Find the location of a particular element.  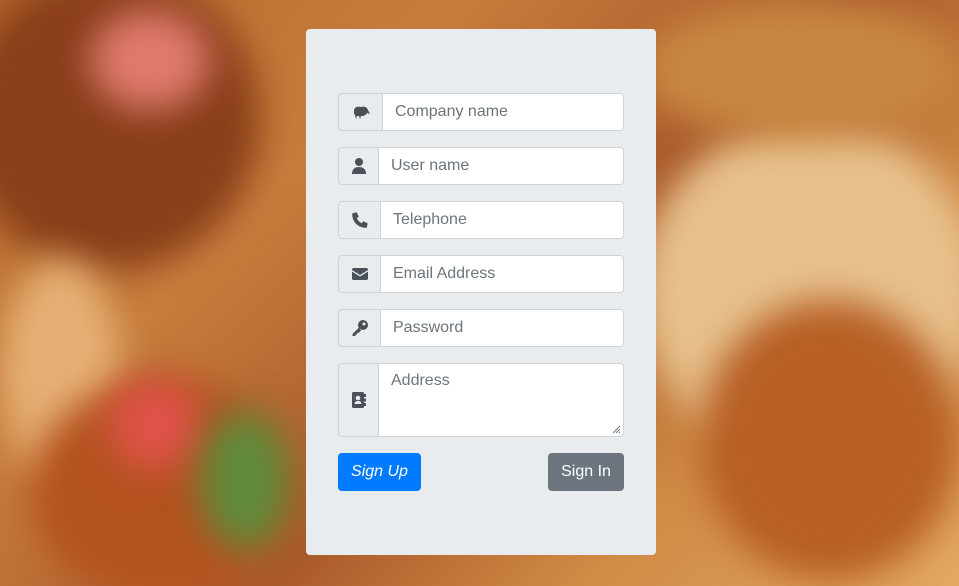

sign-up-button: Sign Up is located at coordinates (379, 472).